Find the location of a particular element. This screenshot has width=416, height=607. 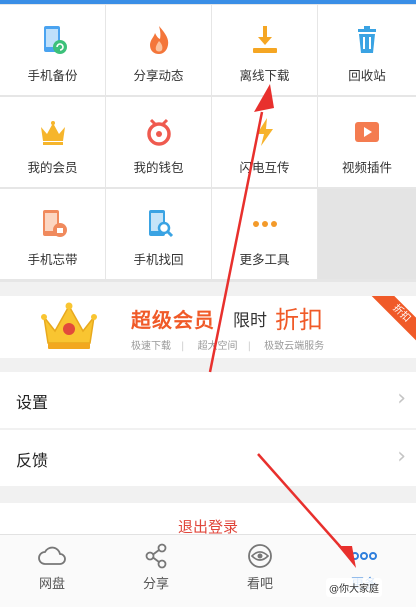

feature-fast-download: 极速下载 is located at coordinates (151, 346).